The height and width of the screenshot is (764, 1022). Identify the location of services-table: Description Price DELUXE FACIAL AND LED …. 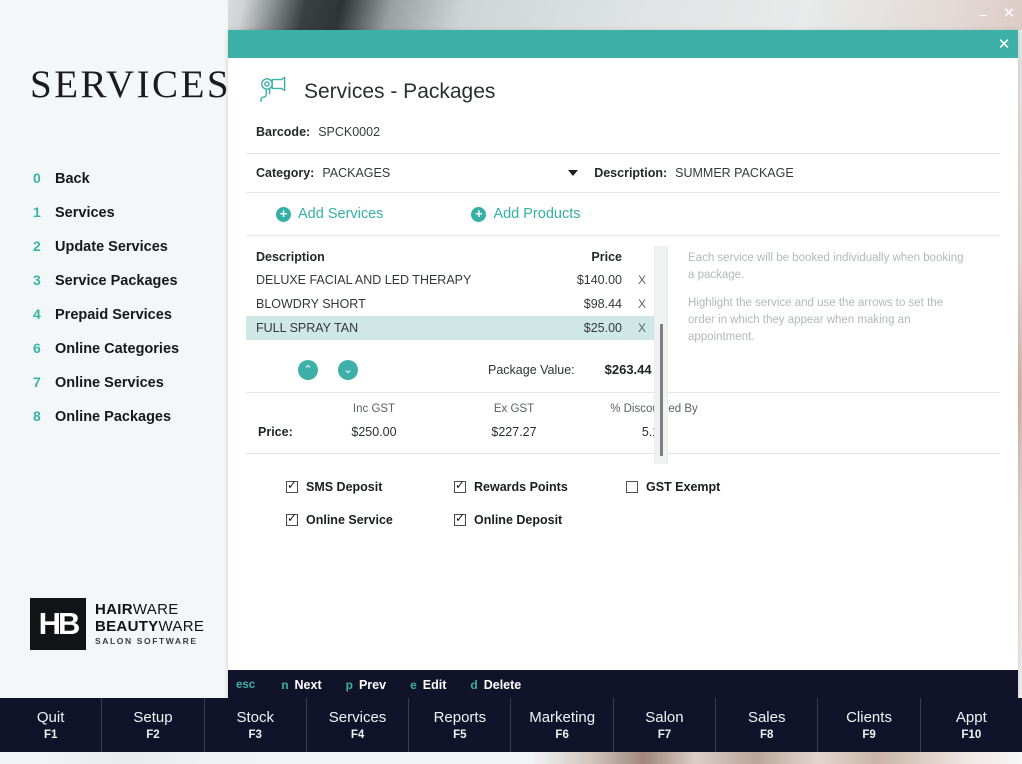
(457, 355).